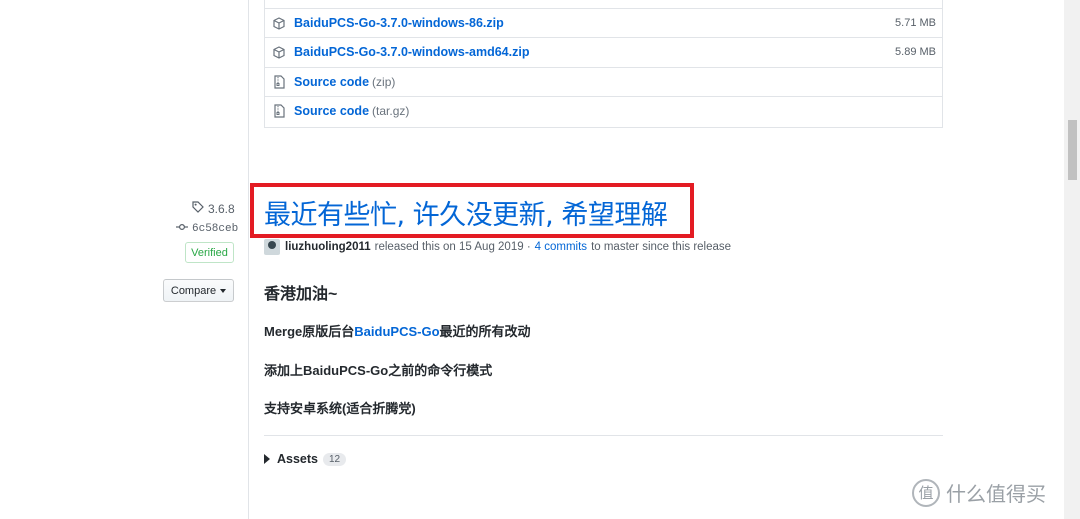 Image resolution: width=1080 pixels, height=519 pixels. What do you see at coordinates (344, 82) in the screenshot?
I see `source-code-zip-link: Source code (zip)` at bounding box center [344, 82].